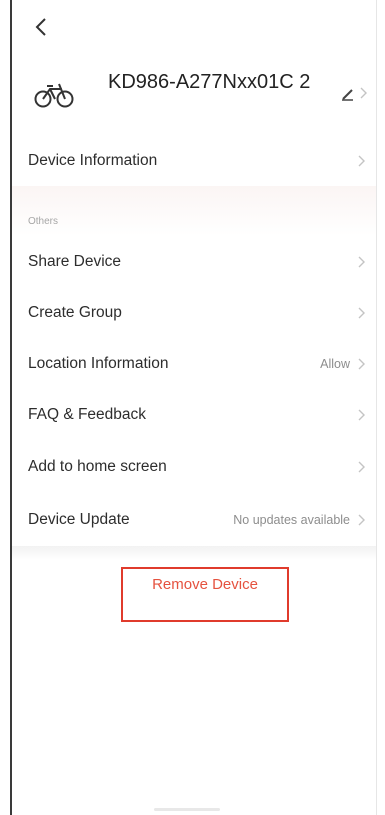 The image size is (385, 815). Describe the element at coordinates (194, 262) in the screenshot. I see `share-device-row: Share Device` at that location.